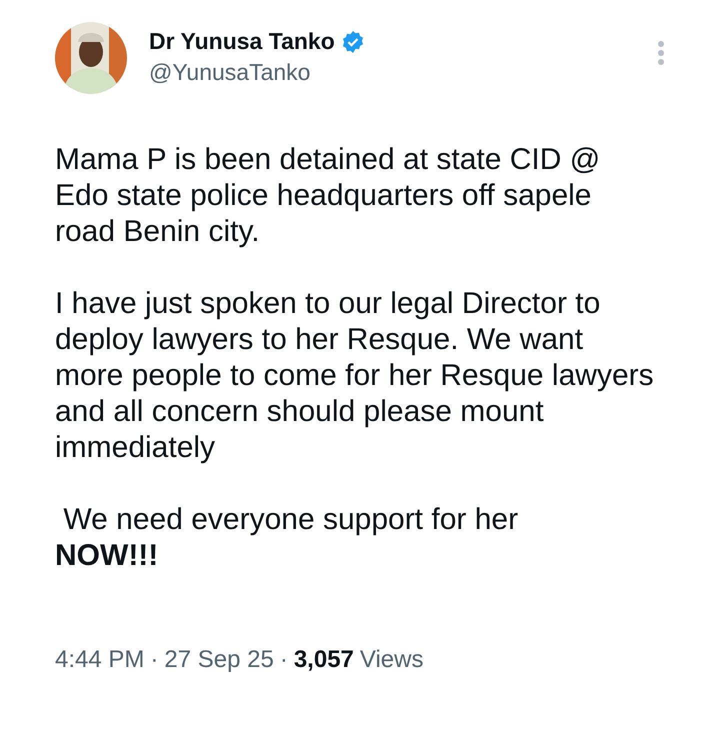  What do you see at coordinates (661, 53) in the screenshot?
I see `more-options-icon` at bounding box center [661, 53].